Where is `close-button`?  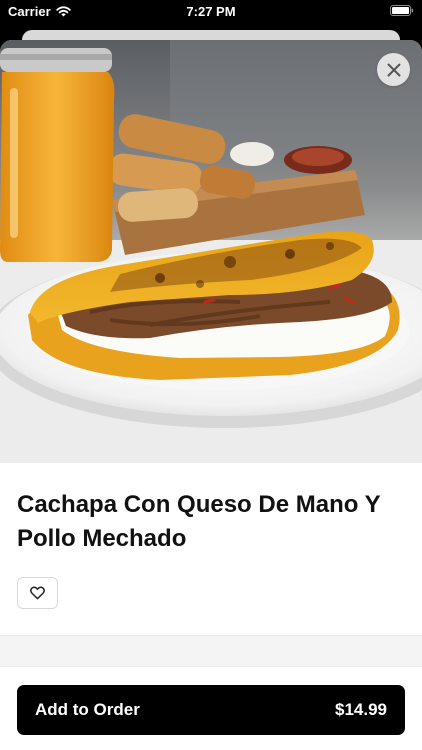 close-button is located at coordinates (393, 69).